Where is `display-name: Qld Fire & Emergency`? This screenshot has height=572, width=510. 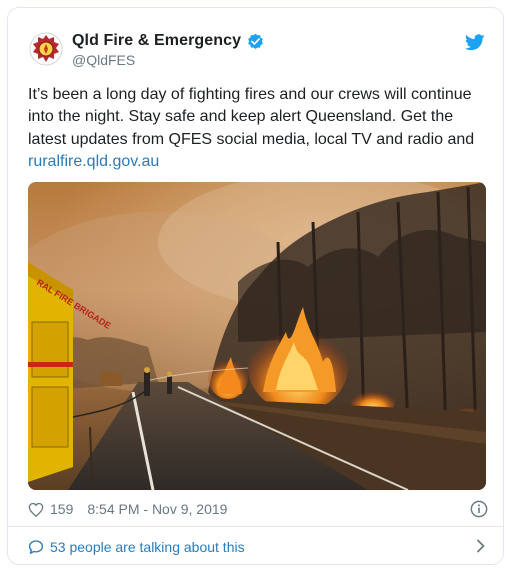 display-name: Qld Fire & Emergency is located at coordinates (156, 41).